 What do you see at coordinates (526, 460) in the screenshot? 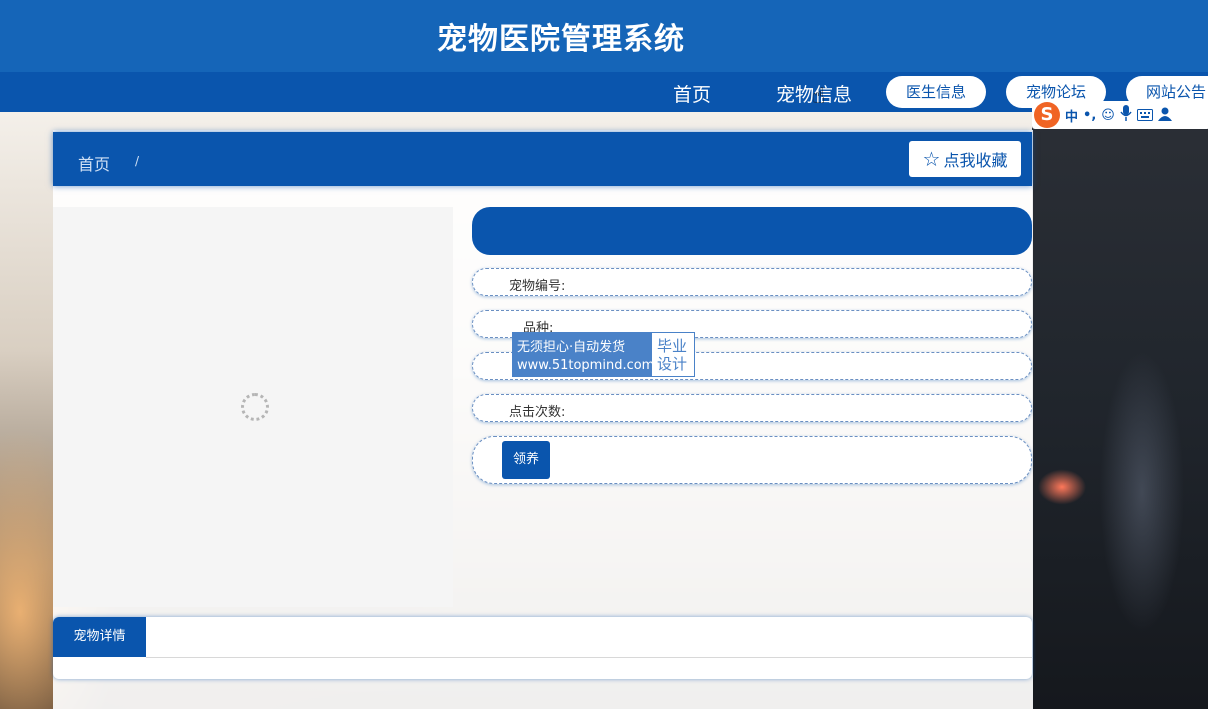
I see `adopt-button: 领养` at bounding box center [526, 460].